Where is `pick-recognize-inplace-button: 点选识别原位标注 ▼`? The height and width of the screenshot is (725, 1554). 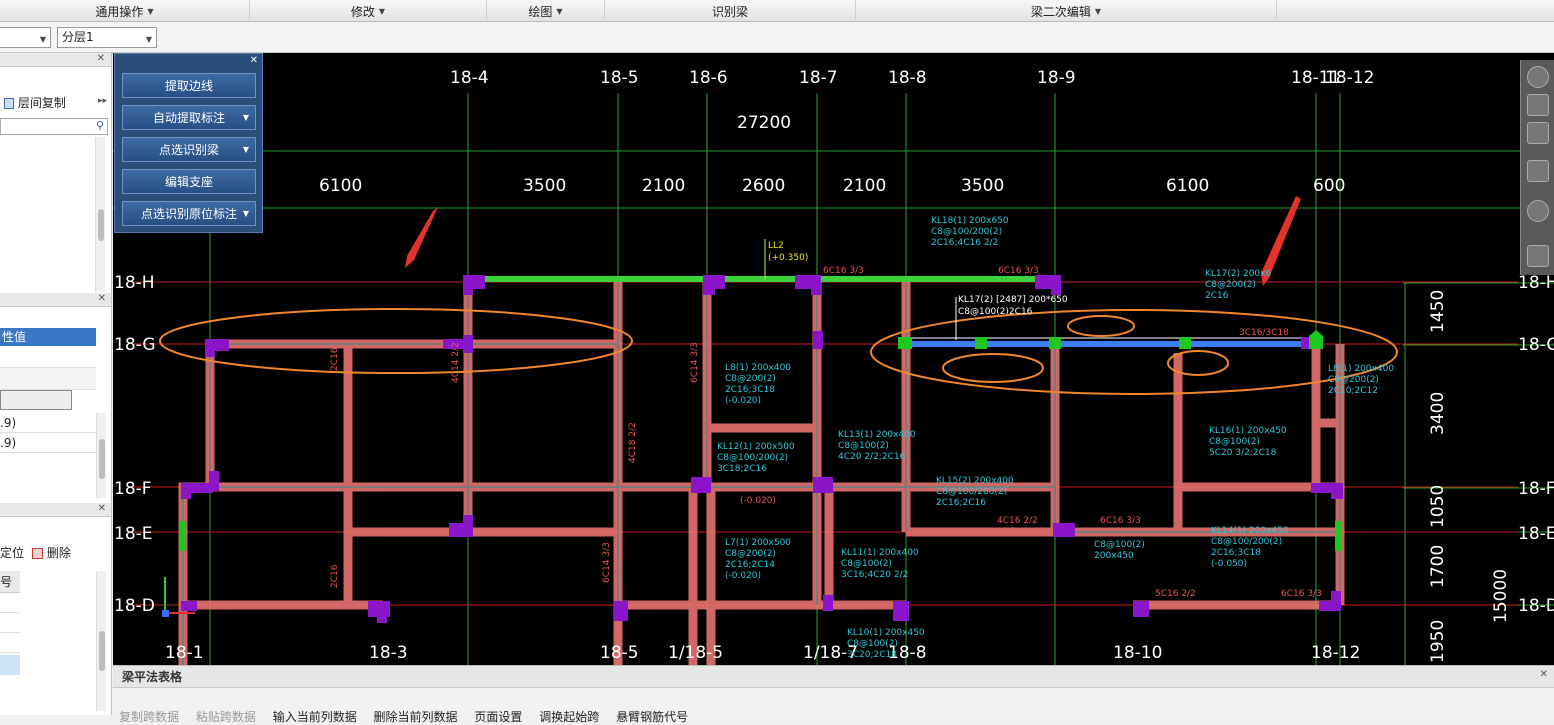
pick-recognize-inplace-button: 点选识别原位标注 ▼ is located at coordinates (189, 213).